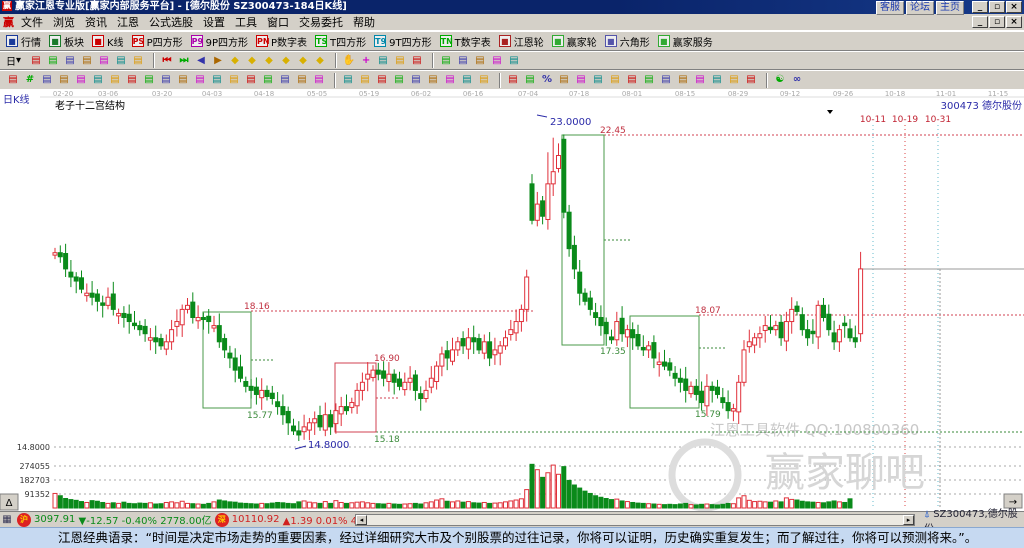 This screenshot has height=548, width=1024. Describe the element at coordinates (70, 61) in the screenshot. I see `chart-up-icon: ▤` at that location.